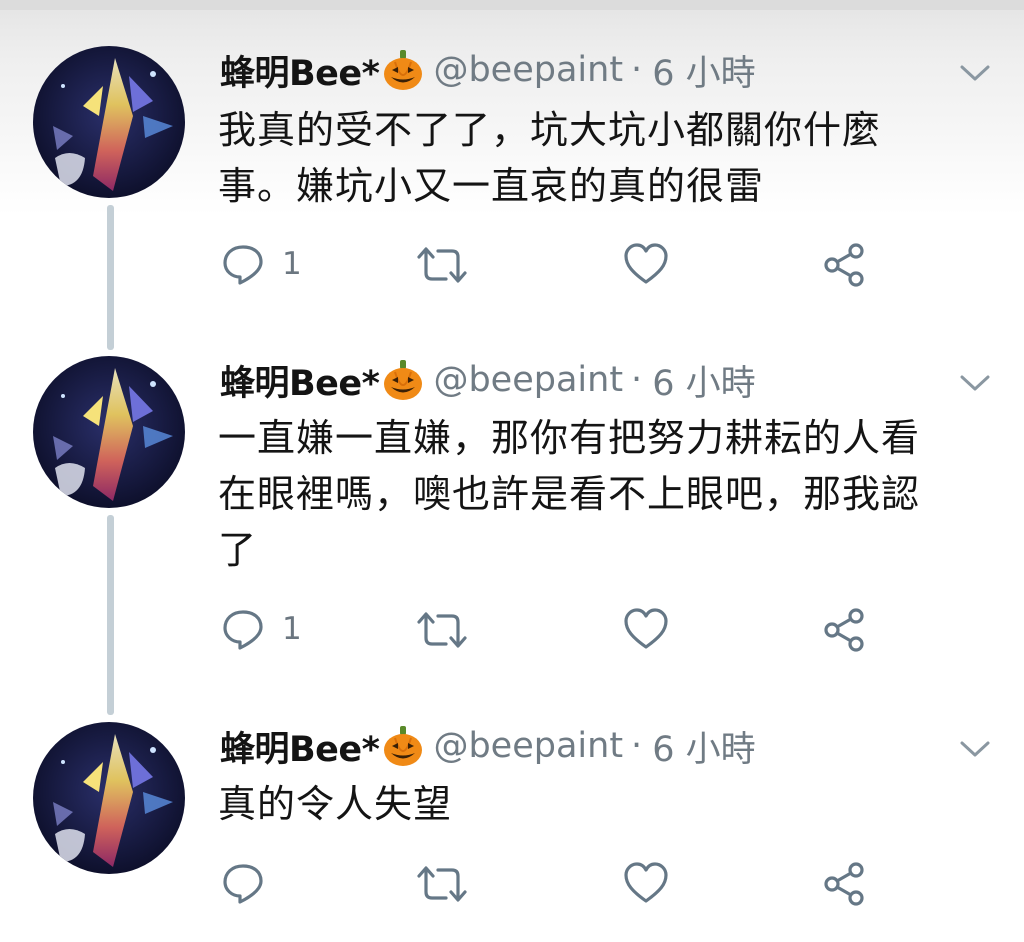 The height and width of the screenshot is (942, 1024). I want to click on pumpkin-emoji, so click(403, 746).